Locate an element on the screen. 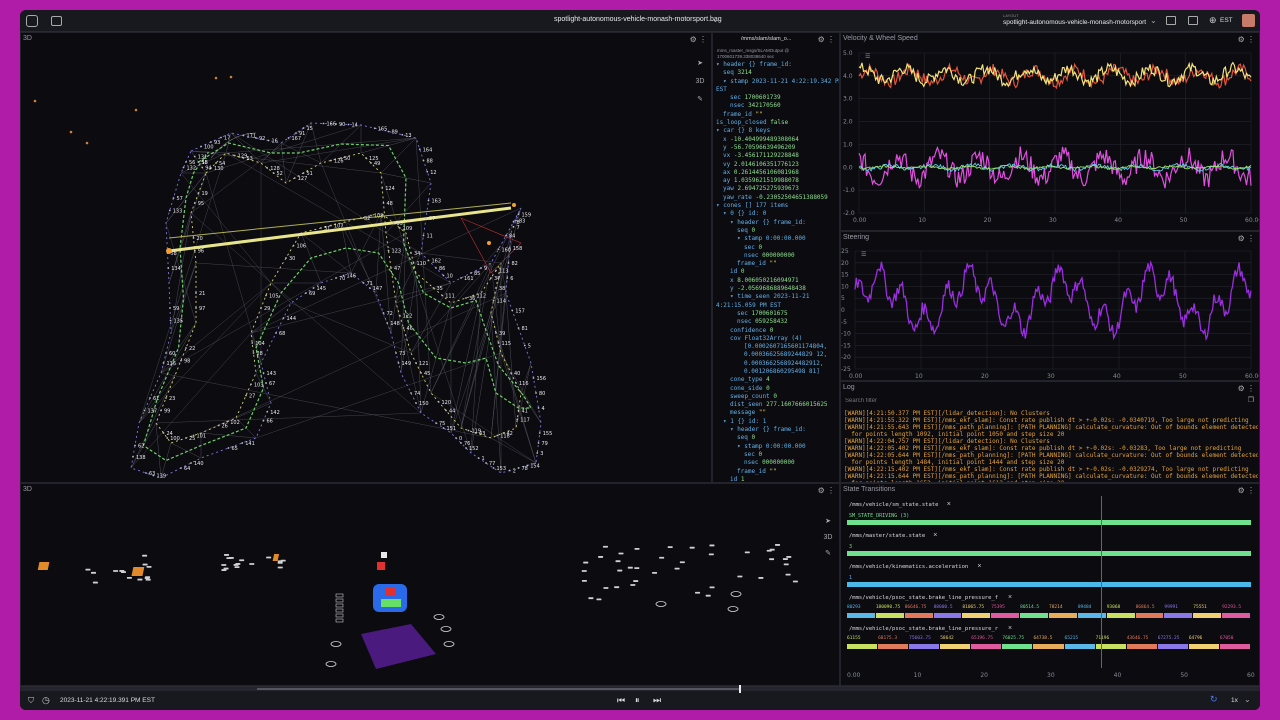 Image resolution: width=1280 pixels, height=720 pixels. state-topic-label: /mms/vehicle/kinematics.acceleration is located at coordinates (908, 567).